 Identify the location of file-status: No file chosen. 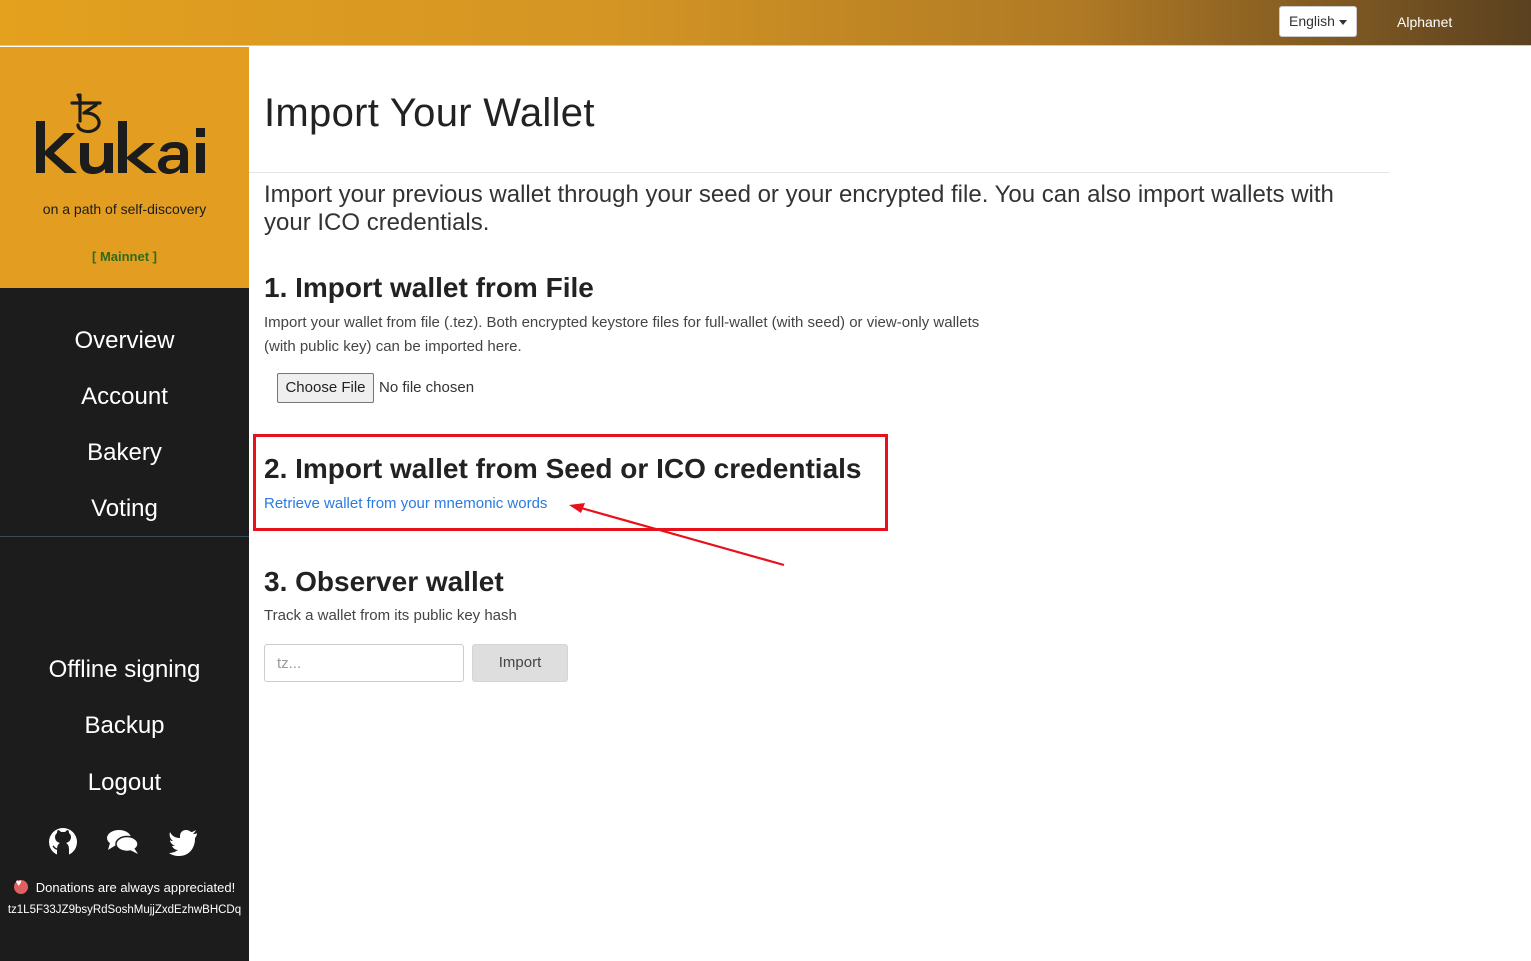
(427, 387).